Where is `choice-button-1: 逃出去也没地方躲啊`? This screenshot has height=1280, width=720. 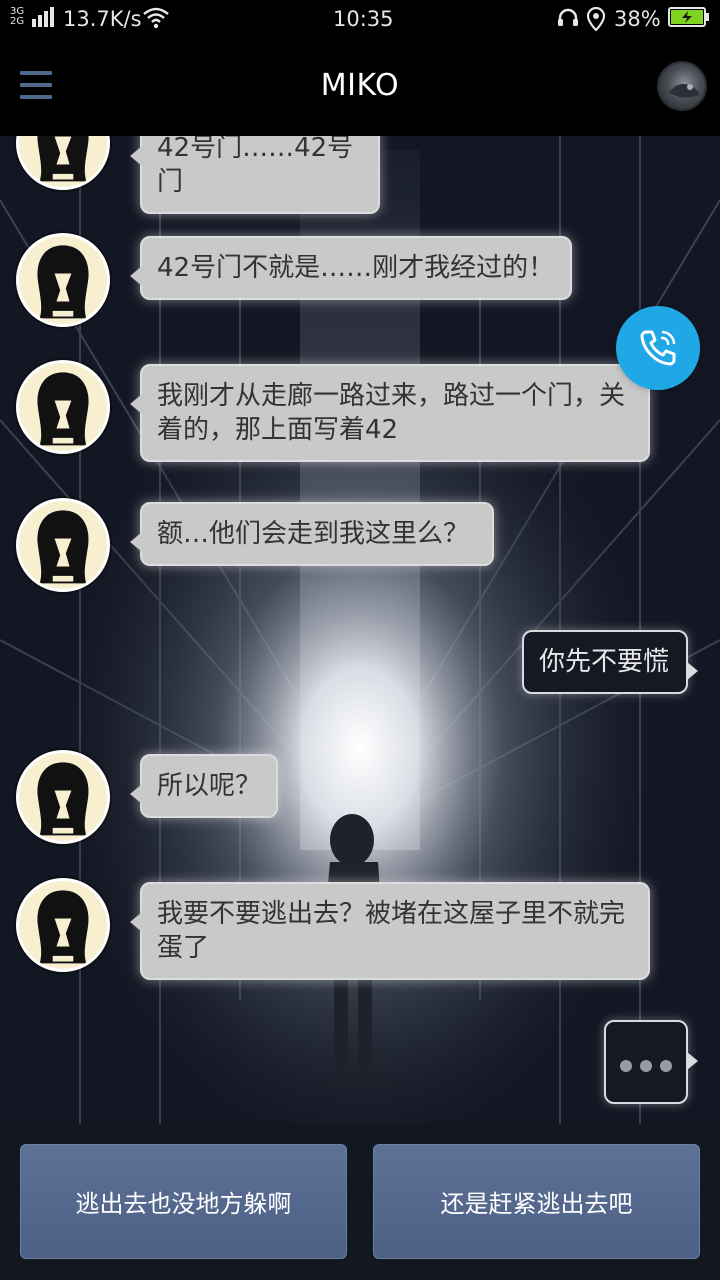
choice-button-1: 逃出去也没地方躲啊 is located at coordinates (183, 1201).